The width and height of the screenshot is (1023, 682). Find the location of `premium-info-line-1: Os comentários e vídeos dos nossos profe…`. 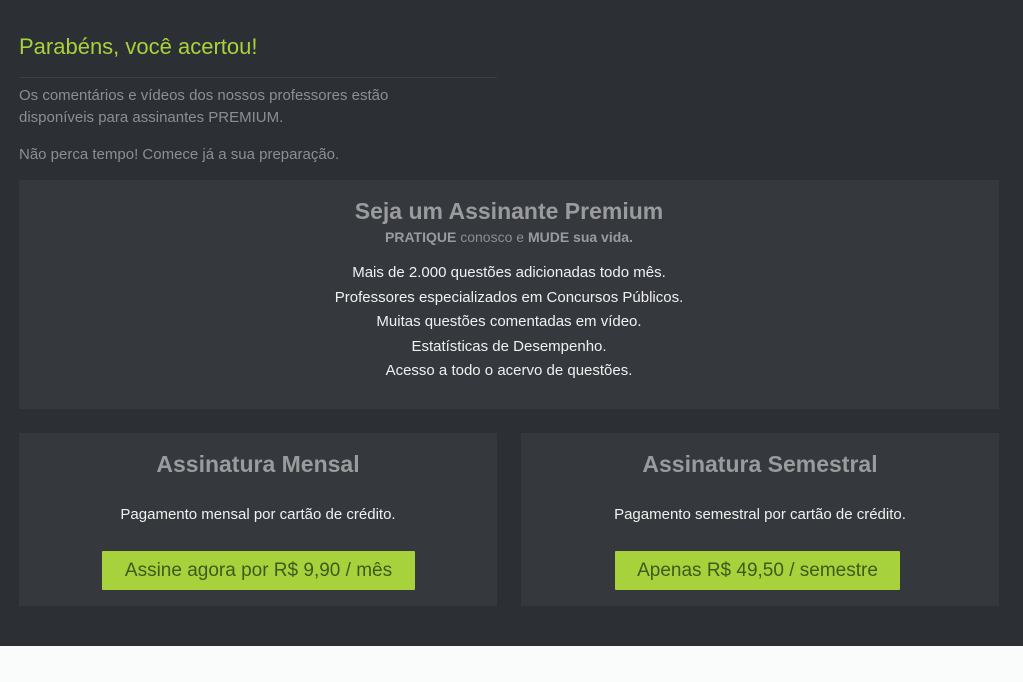

premium-info-line-1: Os comentários e vídeos dos nossos profe… is located at coordinates (204, 95).